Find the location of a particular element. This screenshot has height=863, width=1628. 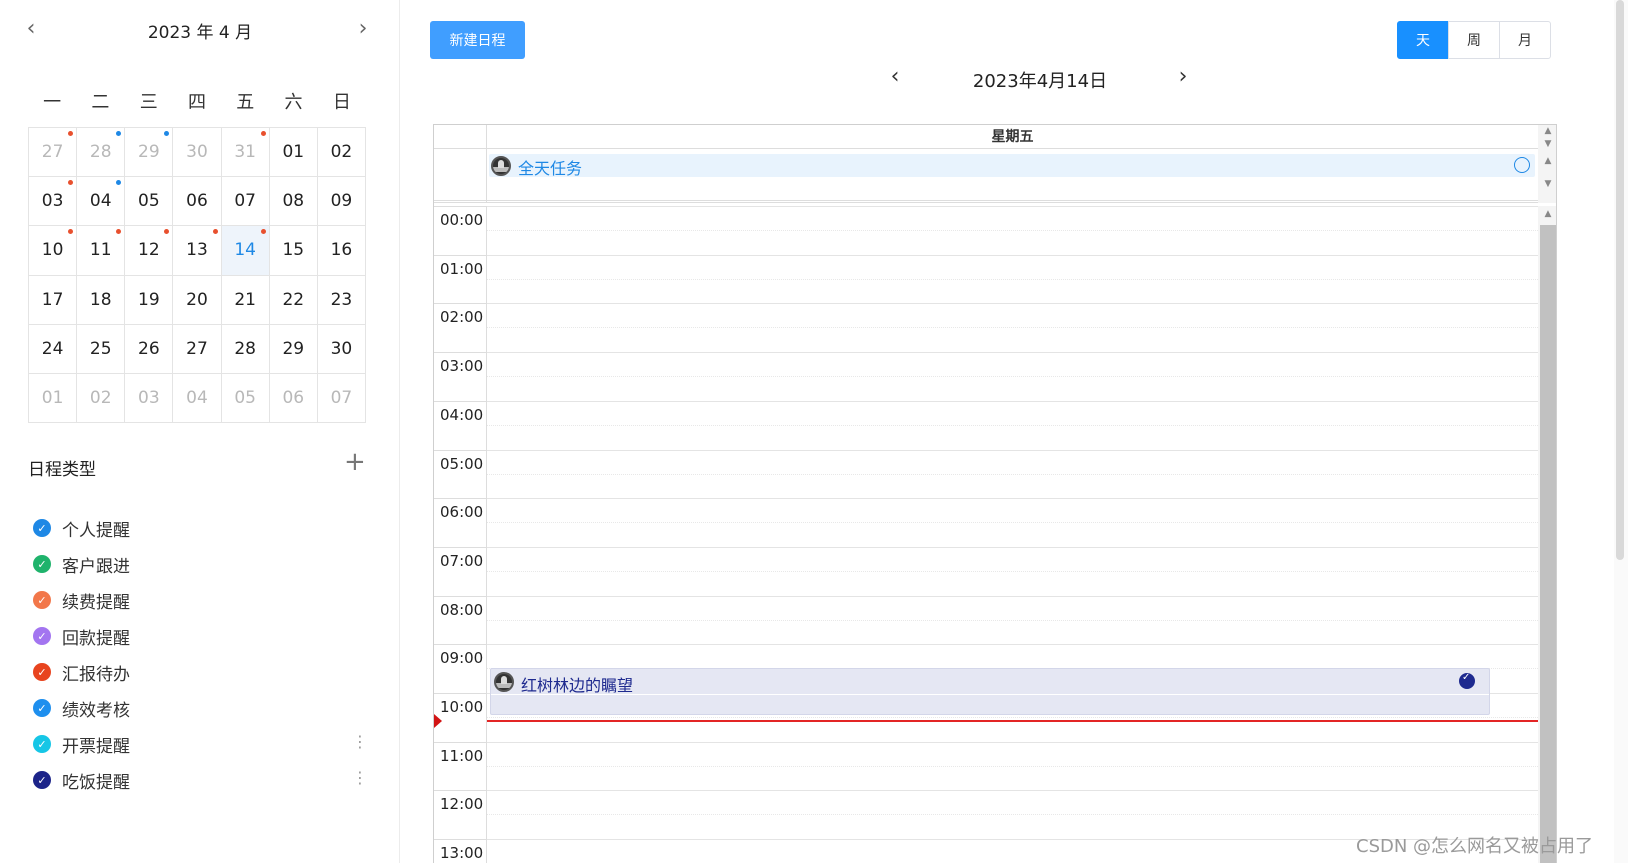

timed-event: 红树林边的瞩望 is located at coordinates (990, 691).